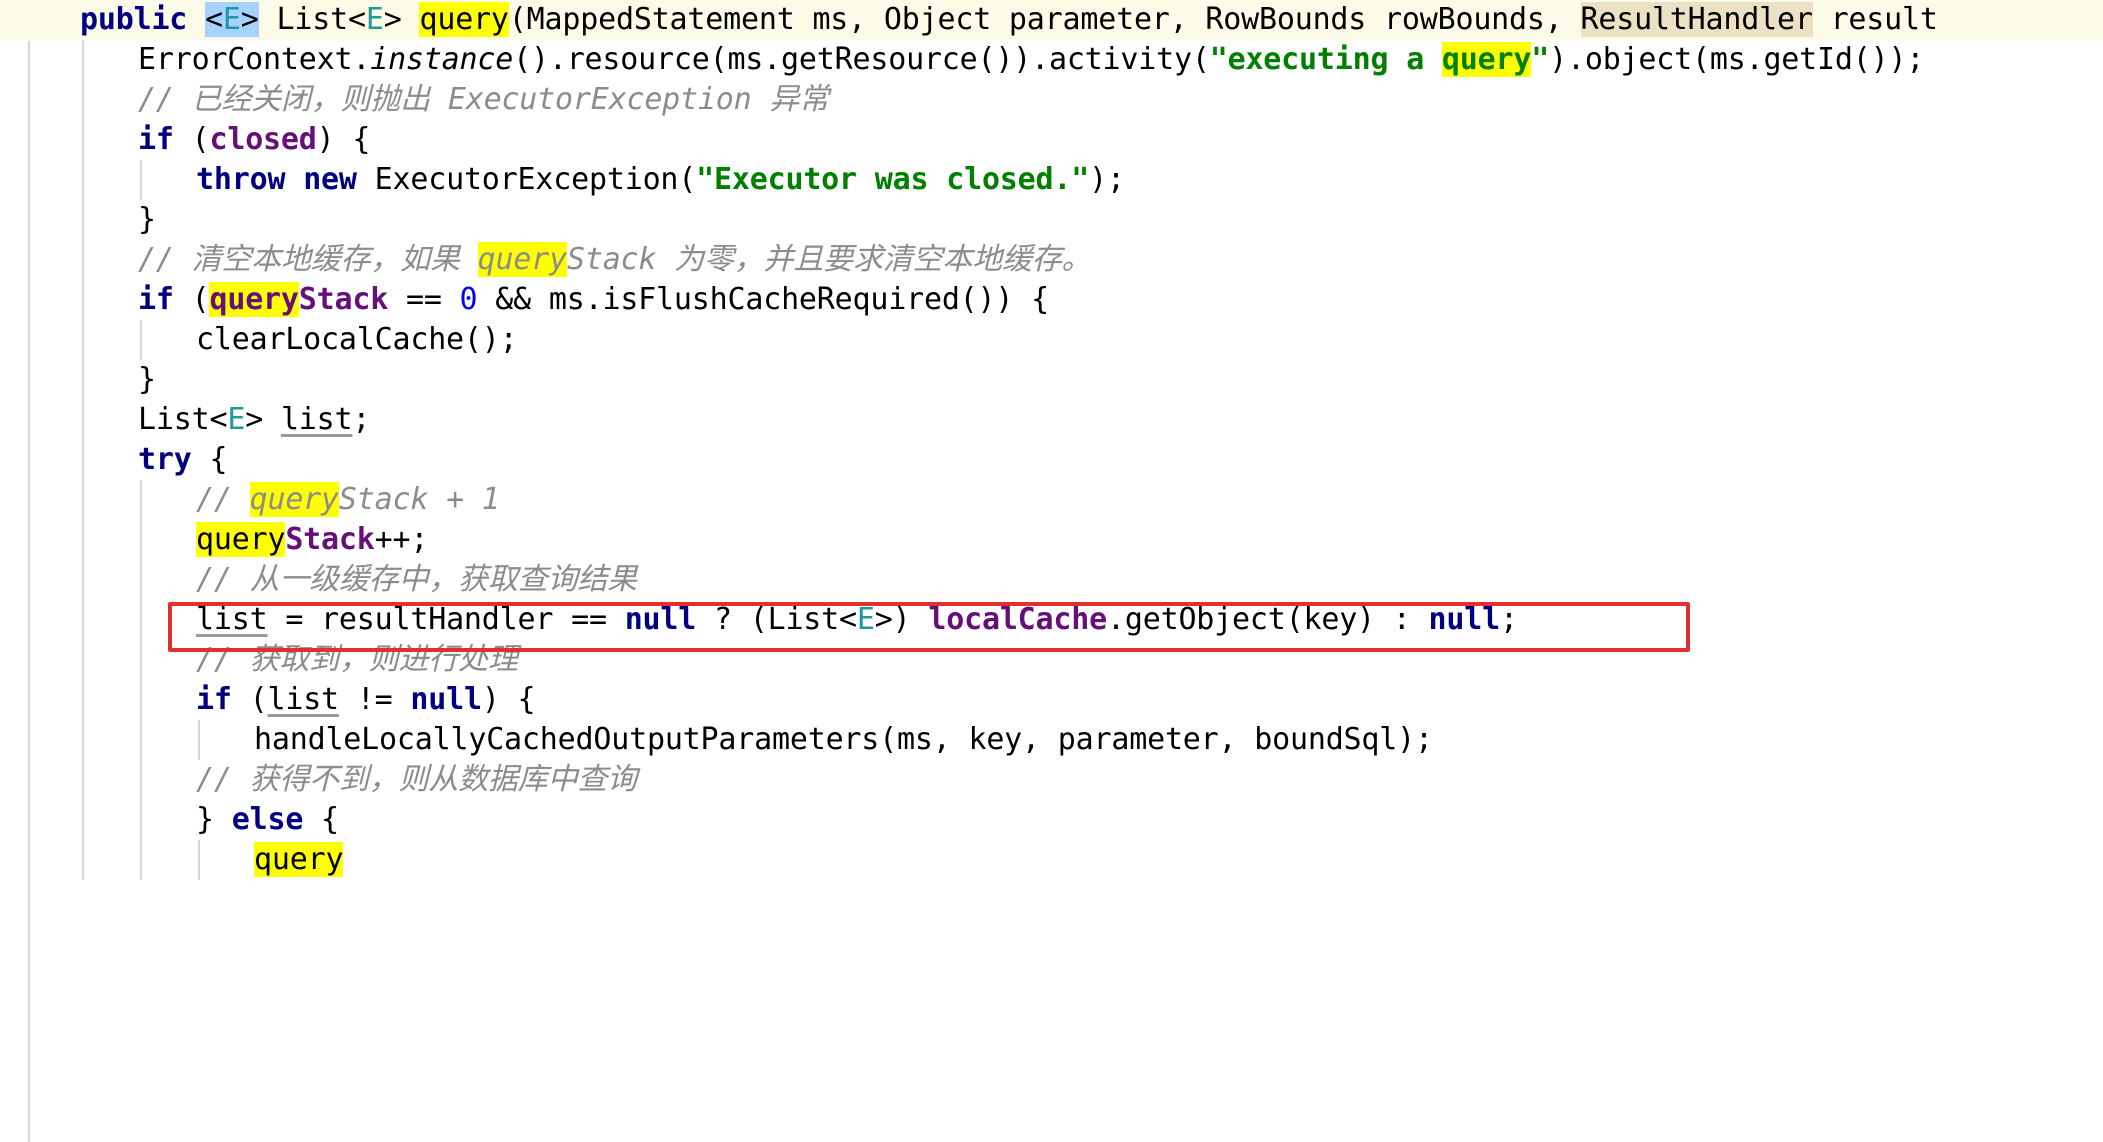 The image size is (2103, 1142). What do you see at coordinates (1051, 140) in the screenshot?
I see `code-line: if (closed) {` at bounding box center [1051, 140].